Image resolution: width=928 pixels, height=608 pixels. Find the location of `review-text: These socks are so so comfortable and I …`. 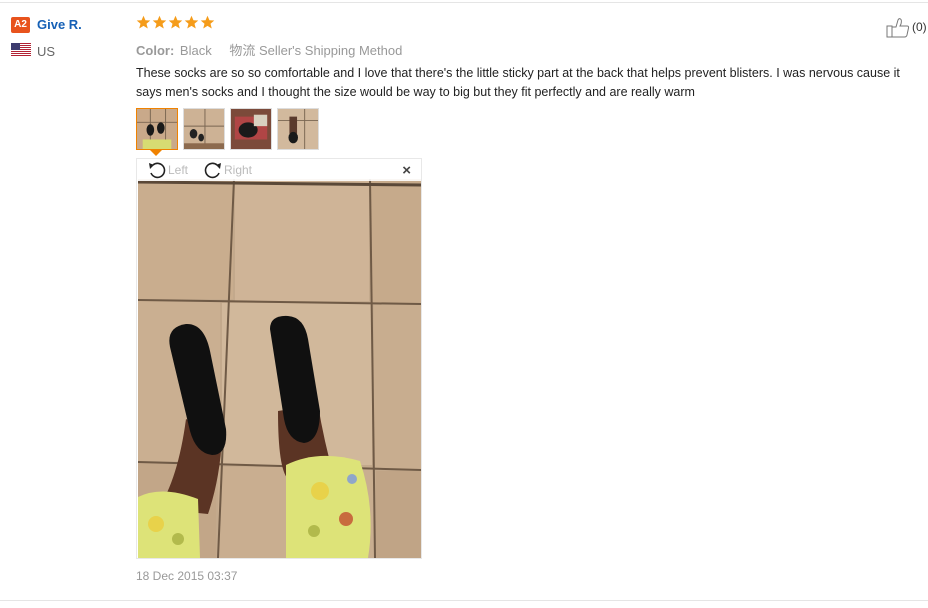

review-text: These socks are so so comfortable and I … is located at coordinates (518, 82).